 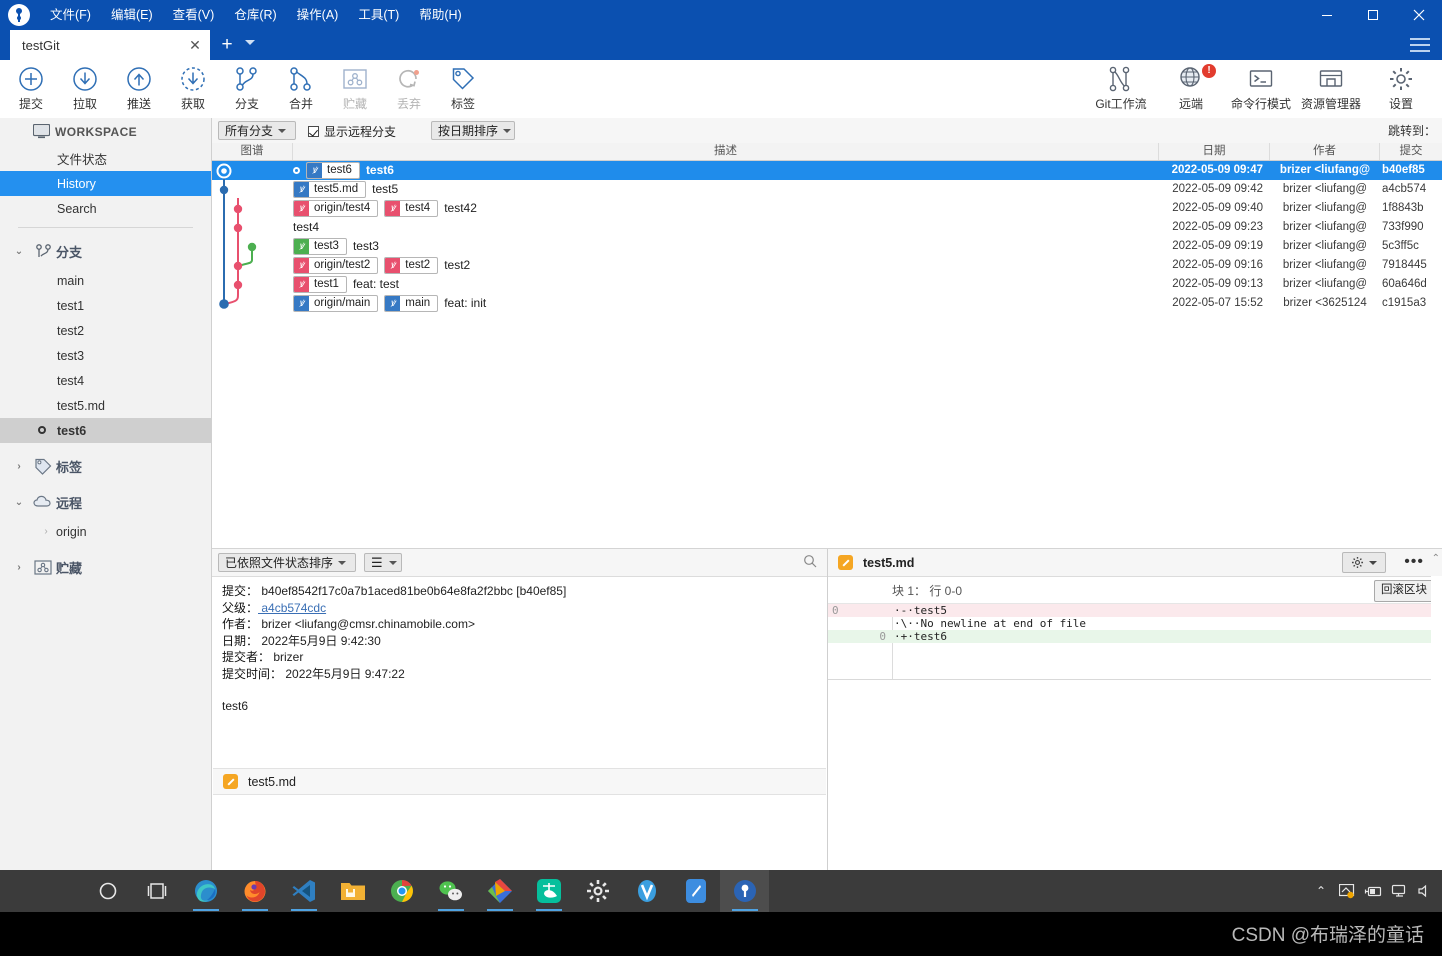 I want to click on ref-label-test5.md: ꝟ test5.md, so click(x=330, y=189).